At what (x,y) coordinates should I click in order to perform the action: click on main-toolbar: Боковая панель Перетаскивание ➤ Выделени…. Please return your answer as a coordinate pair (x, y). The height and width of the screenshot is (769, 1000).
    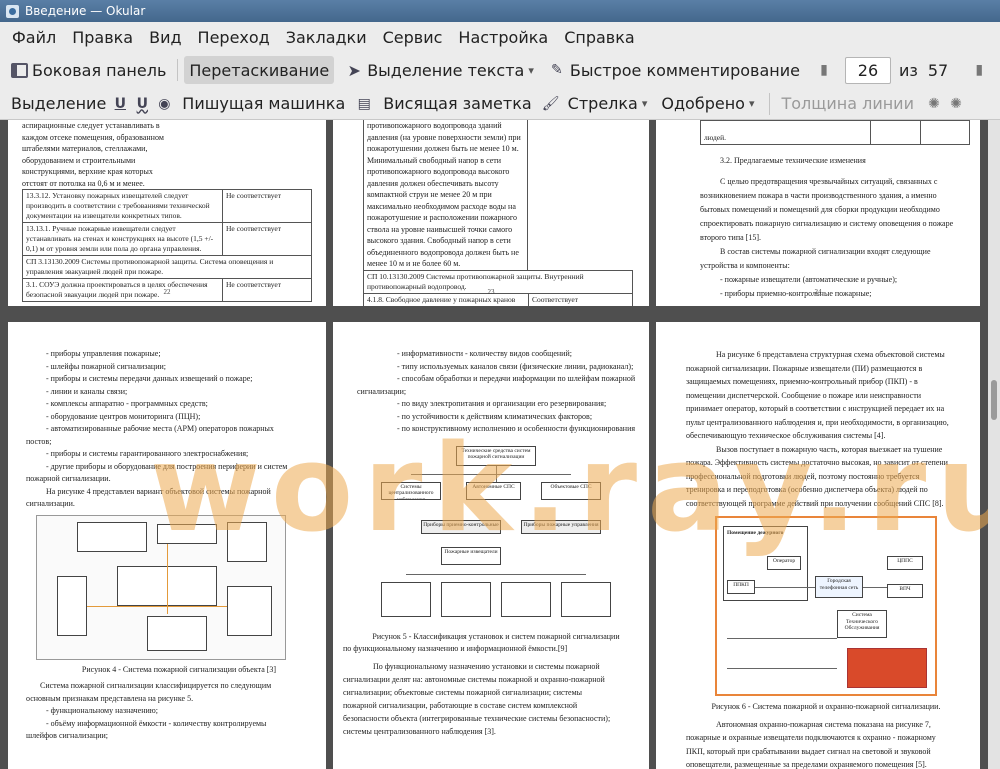
    Looking at the image, I should click on (500, 70).